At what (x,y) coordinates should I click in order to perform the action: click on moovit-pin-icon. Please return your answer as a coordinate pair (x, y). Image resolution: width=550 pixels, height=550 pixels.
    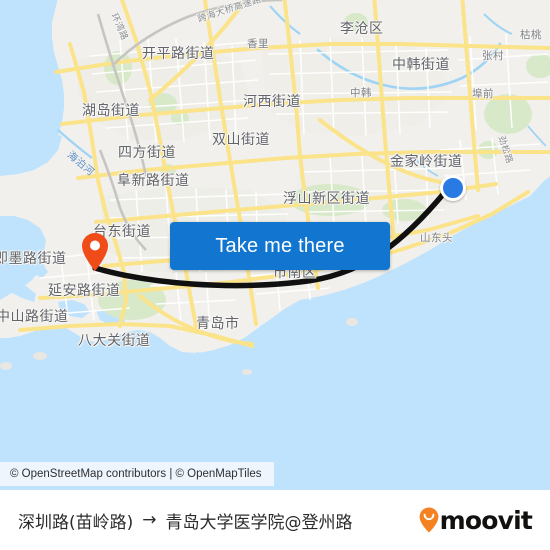
    Looking at the image, I should click on (428, 520).